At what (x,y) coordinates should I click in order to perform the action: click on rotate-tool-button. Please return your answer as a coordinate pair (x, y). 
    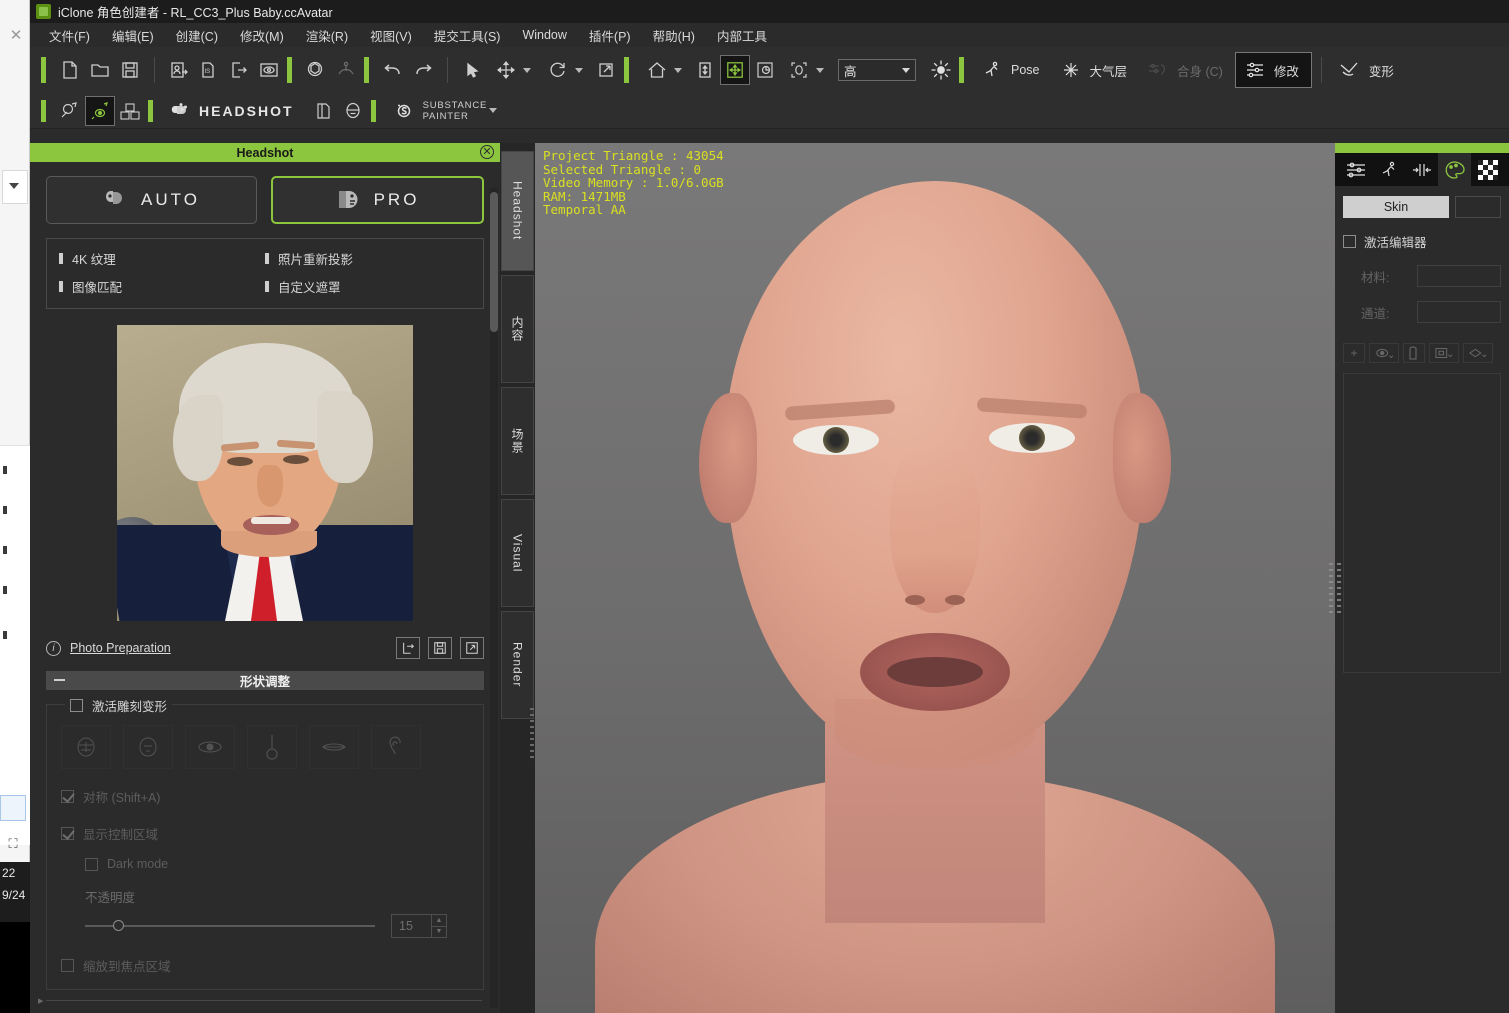
    Looking at the image, I should click on (565, 70).